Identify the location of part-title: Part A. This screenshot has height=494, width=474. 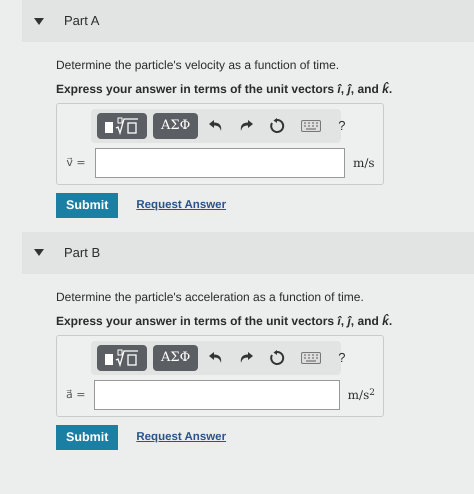
(82, 21).